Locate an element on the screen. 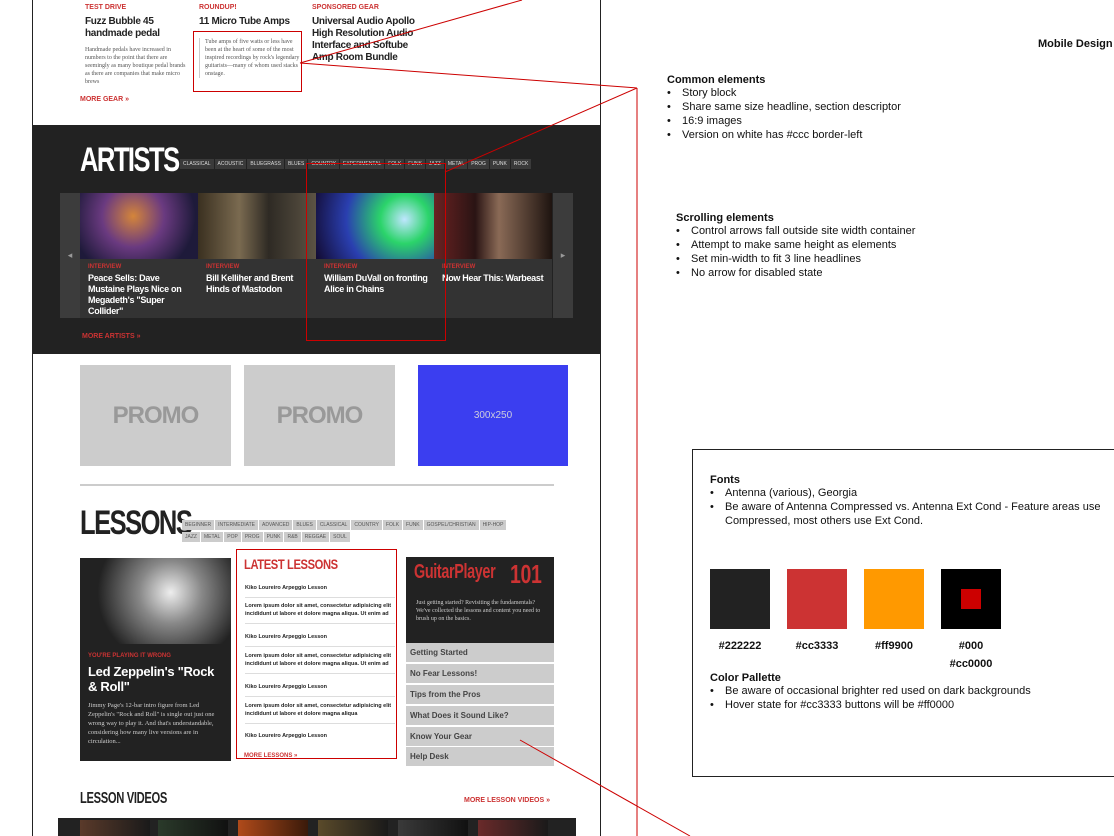 The height and width of the screenshot is (836, 1114). note-title: Scrolling elements is located at coordinates (725, 218).